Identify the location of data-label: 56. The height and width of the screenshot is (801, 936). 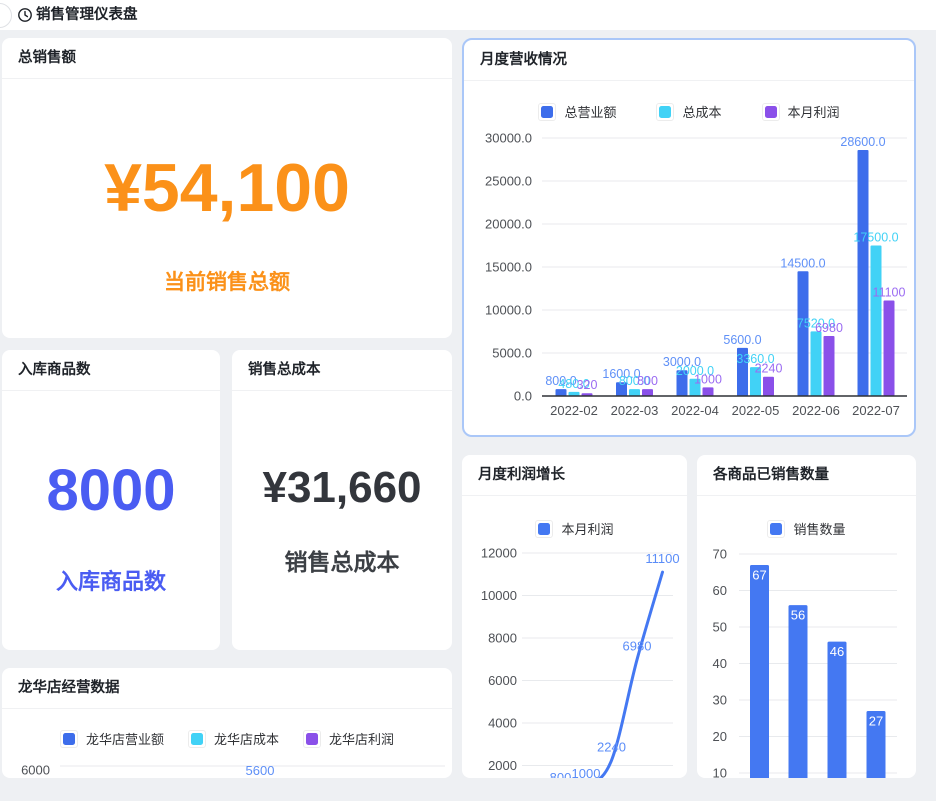
(798, 615).